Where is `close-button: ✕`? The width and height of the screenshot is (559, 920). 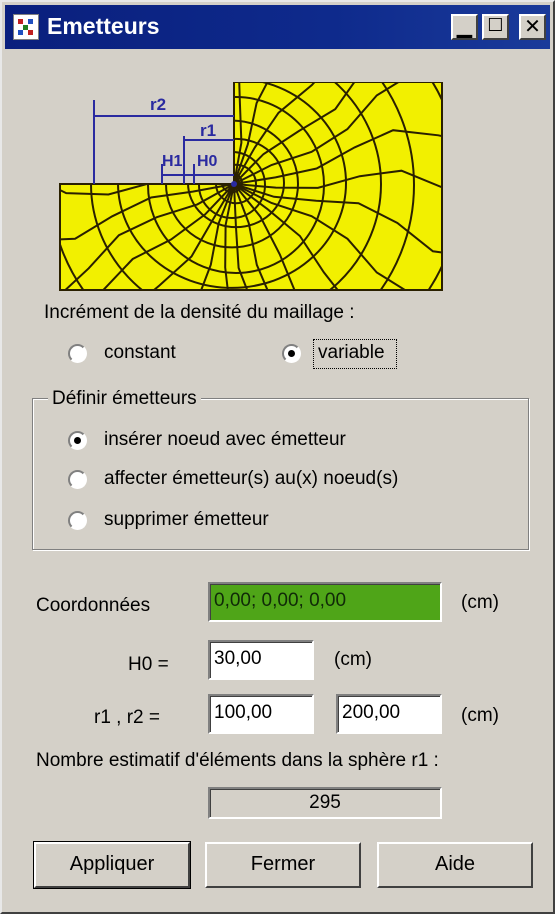
close-button: ✕ is located at coordinates (532, 27).